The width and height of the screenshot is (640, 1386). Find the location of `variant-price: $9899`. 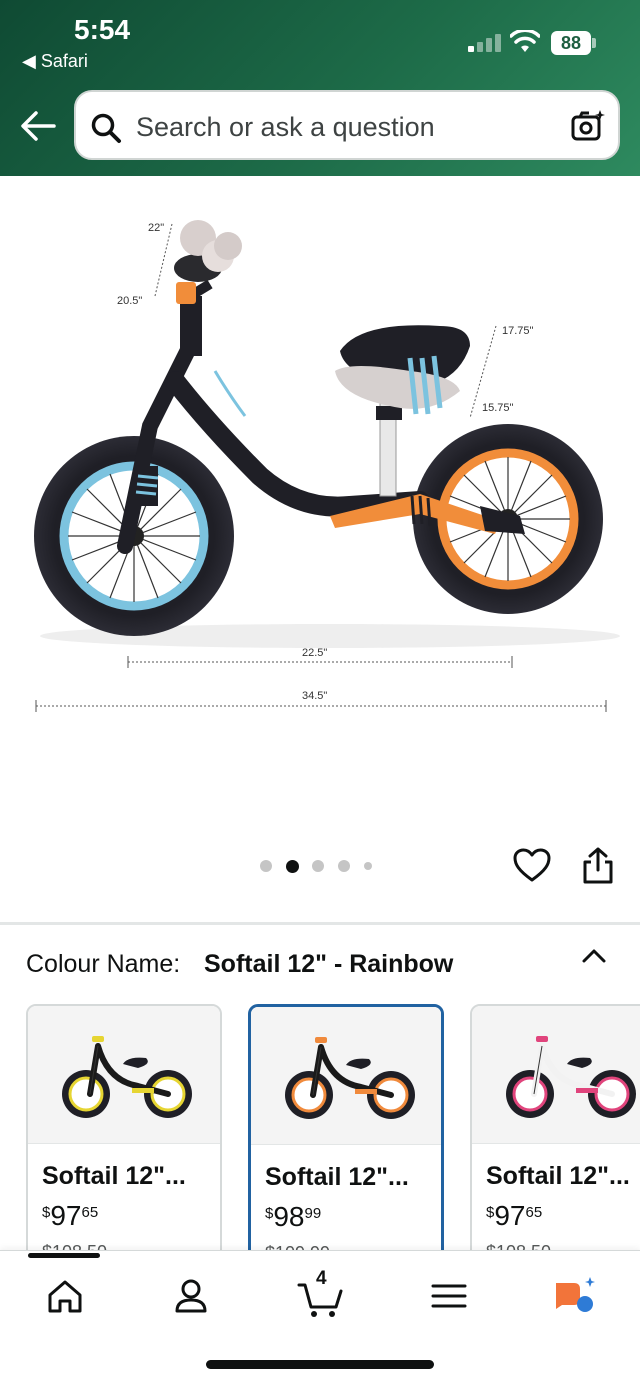

variant-price: $9899 is located at coordinates (293, 1217).